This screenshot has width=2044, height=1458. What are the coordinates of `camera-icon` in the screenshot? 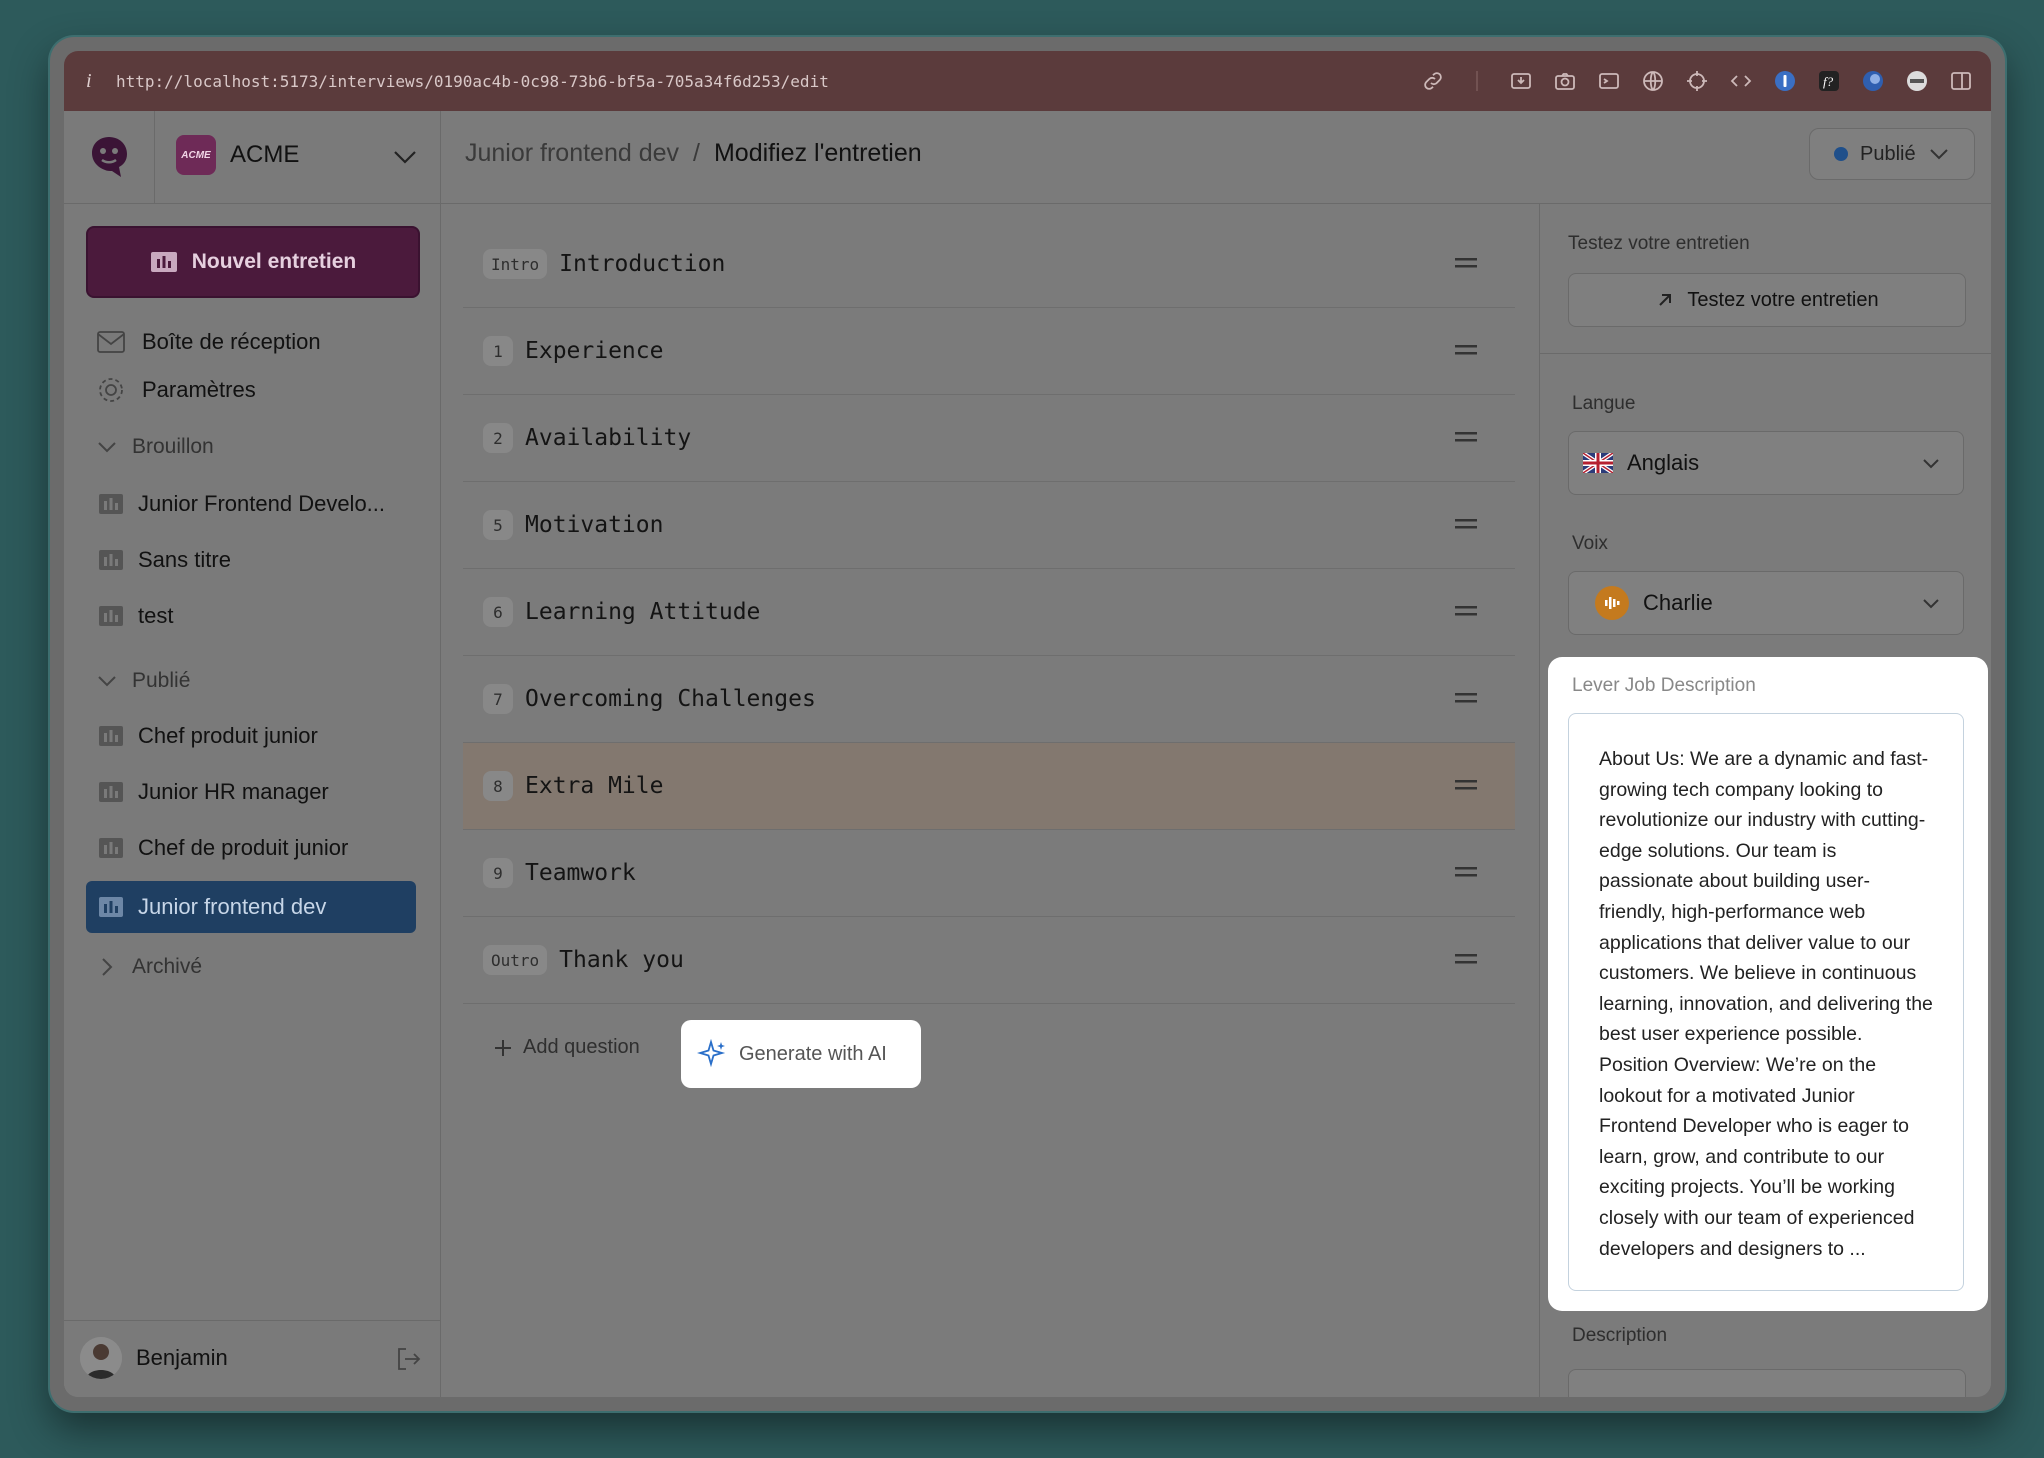 It's located at (1565, 81).